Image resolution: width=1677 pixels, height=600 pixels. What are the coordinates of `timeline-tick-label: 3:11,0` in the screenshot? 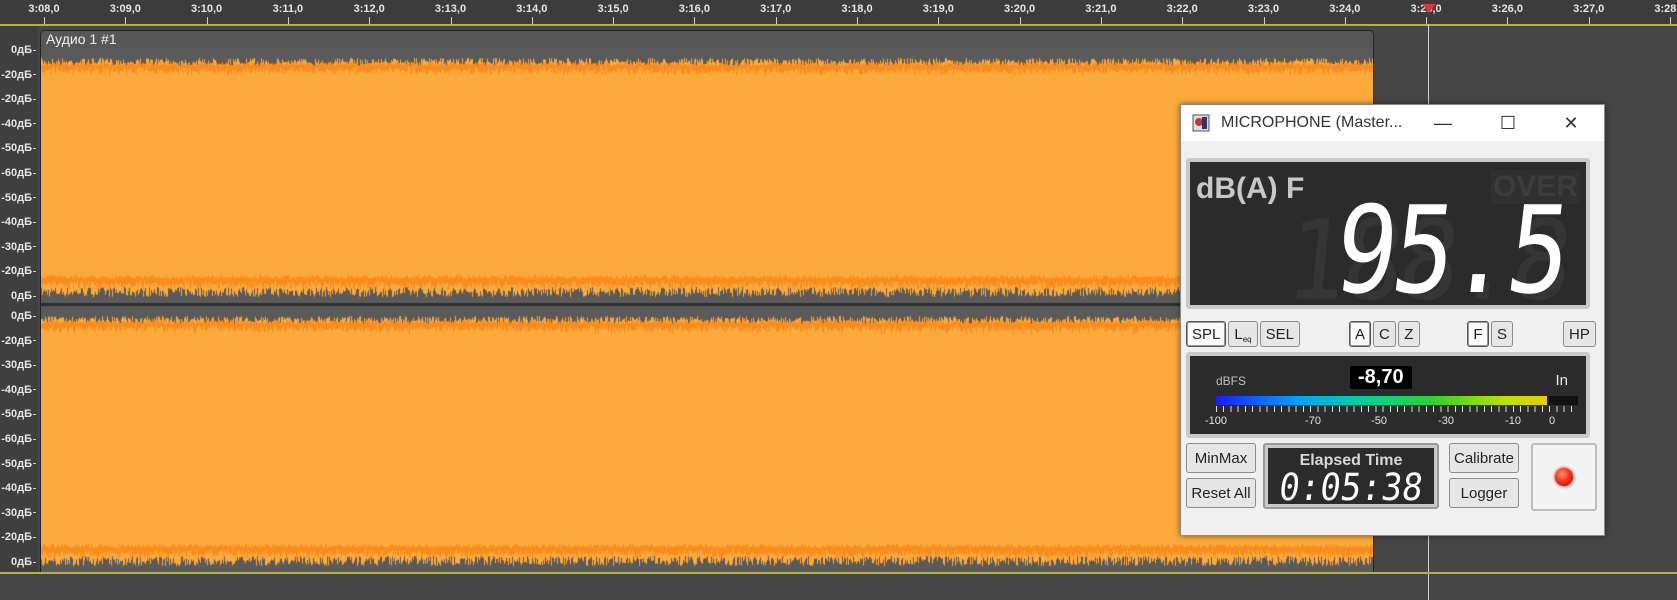 It's located at (288, 9).